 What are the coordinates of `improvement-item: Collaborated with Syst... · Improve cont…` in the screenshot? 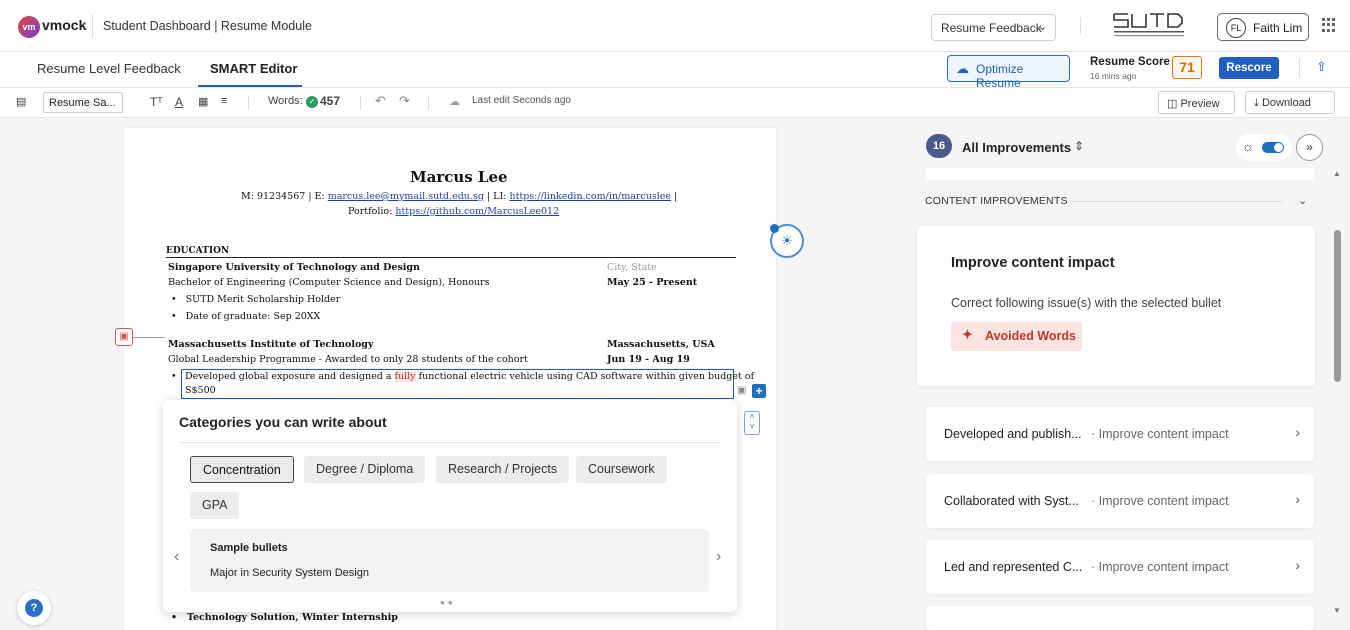 It's located at (1120, 501).